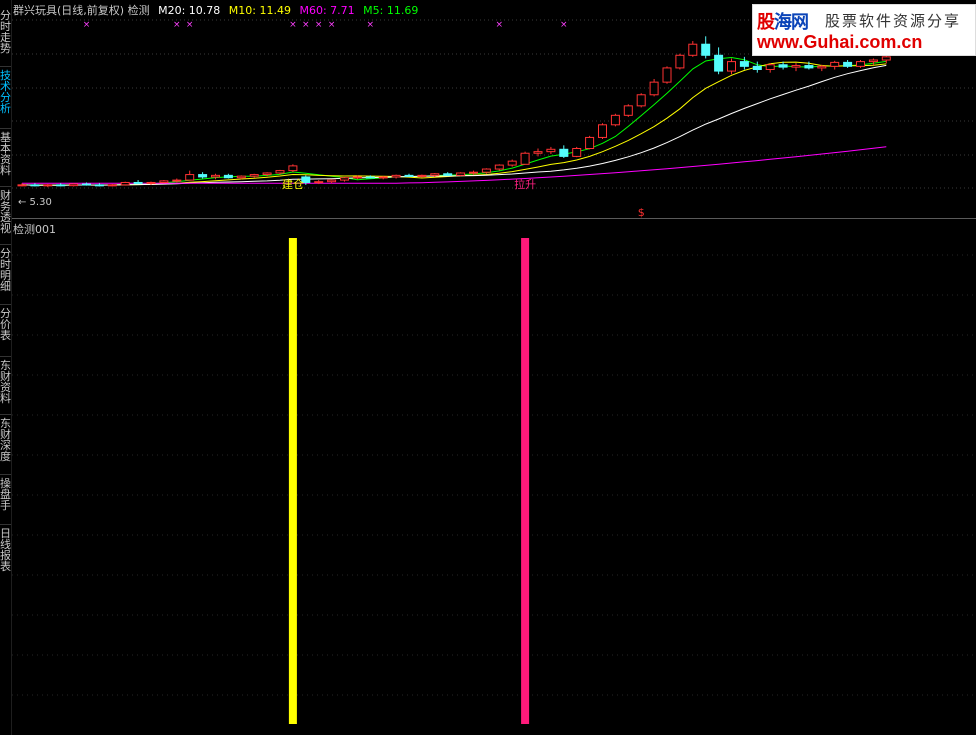 The image size is (976, 735). Describe the element at coordinates (293, 184) in the screenshot. I see `annotation-label: 建仓` at that location.